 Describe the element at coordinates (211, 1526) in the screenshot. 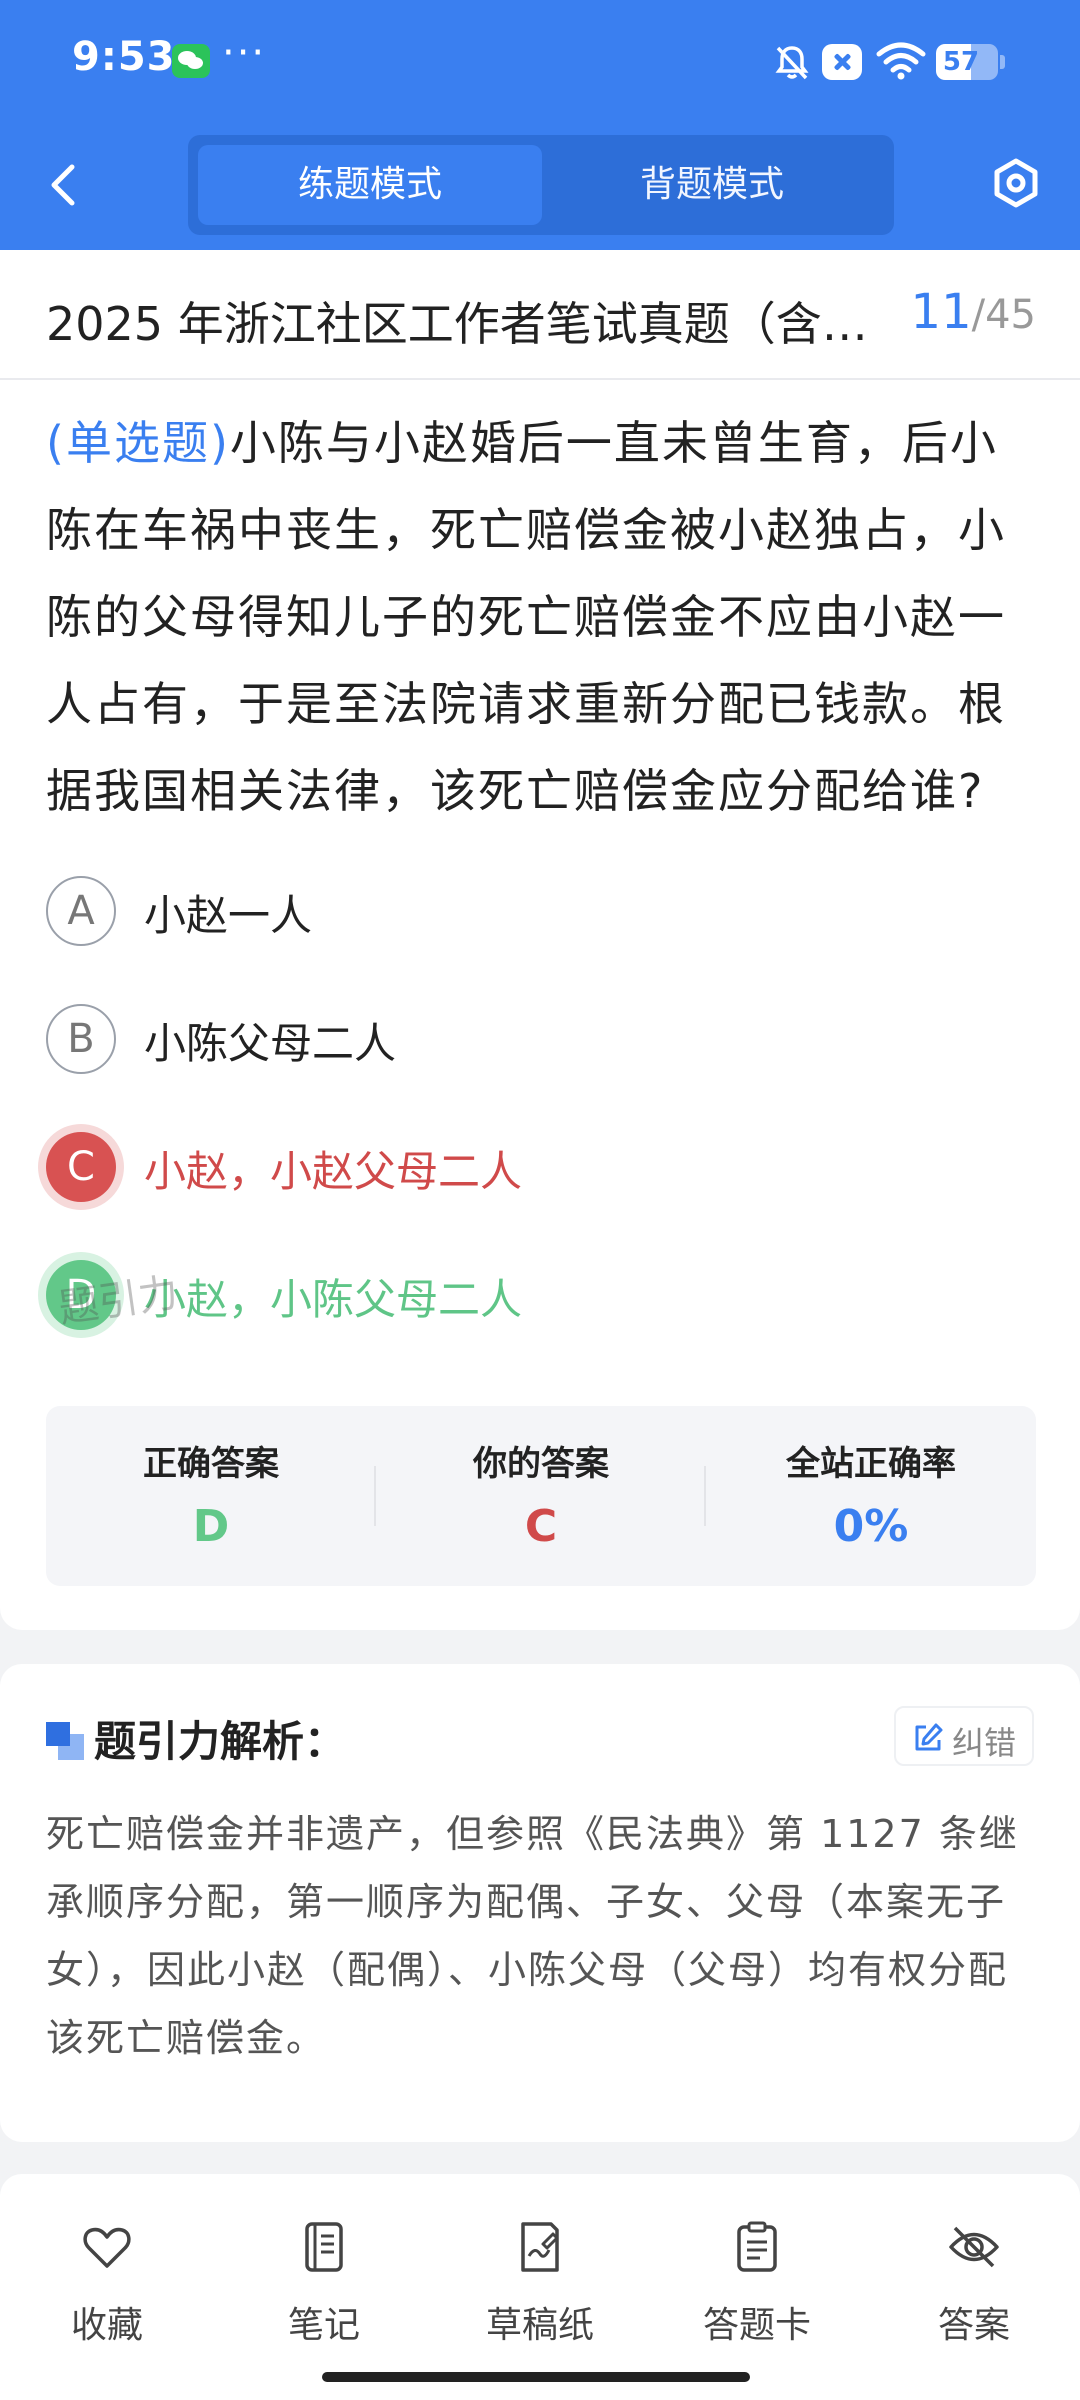

I see `correct-answer-value: D` at that location.